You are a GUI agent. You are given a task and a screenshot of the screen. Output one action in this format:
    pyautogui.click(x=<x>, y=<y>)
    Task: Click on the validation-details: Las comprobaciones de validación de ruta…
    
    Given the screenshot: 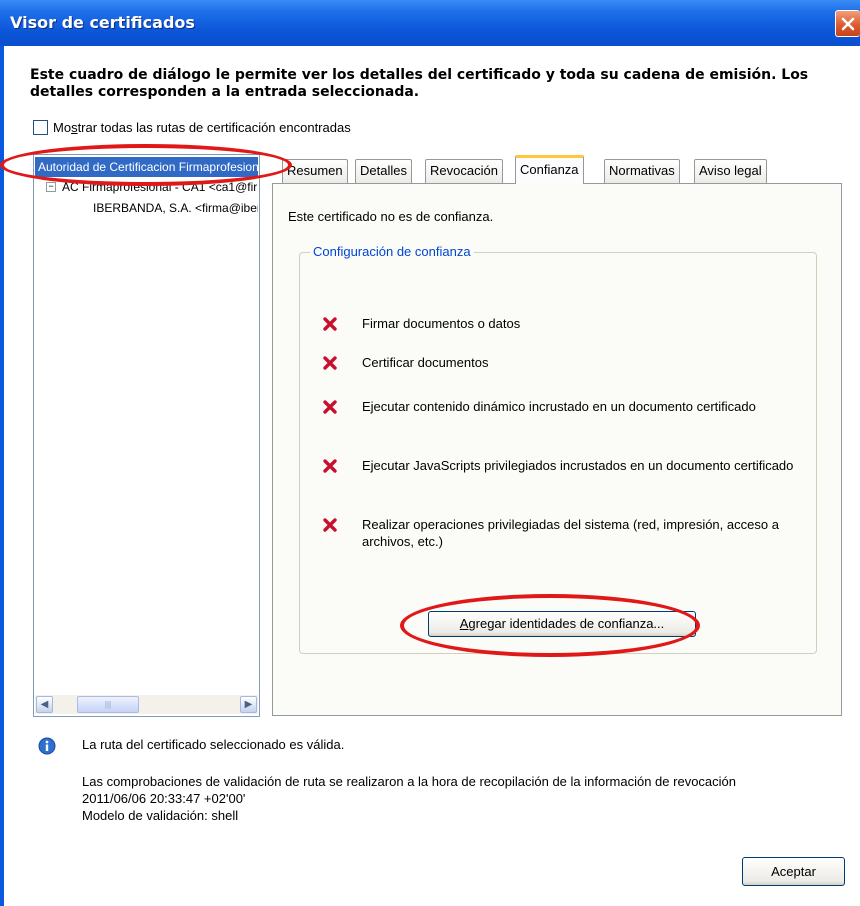 What is the action you would take?
    pyautogui.click(x=409, y=798)
    